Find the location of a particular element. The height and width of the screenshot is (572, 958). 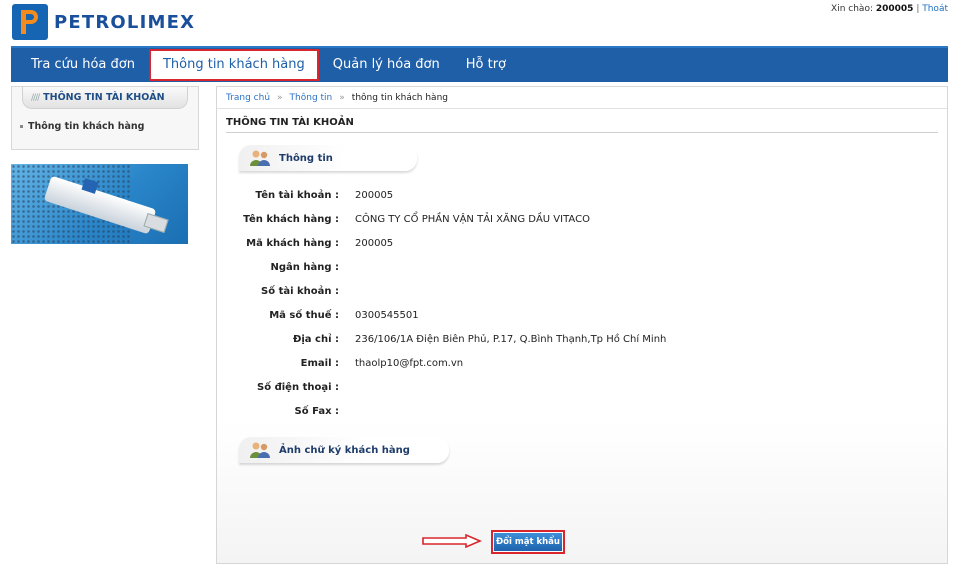

field-label: Tên tài khoản : is located at coordinates (297, 195).